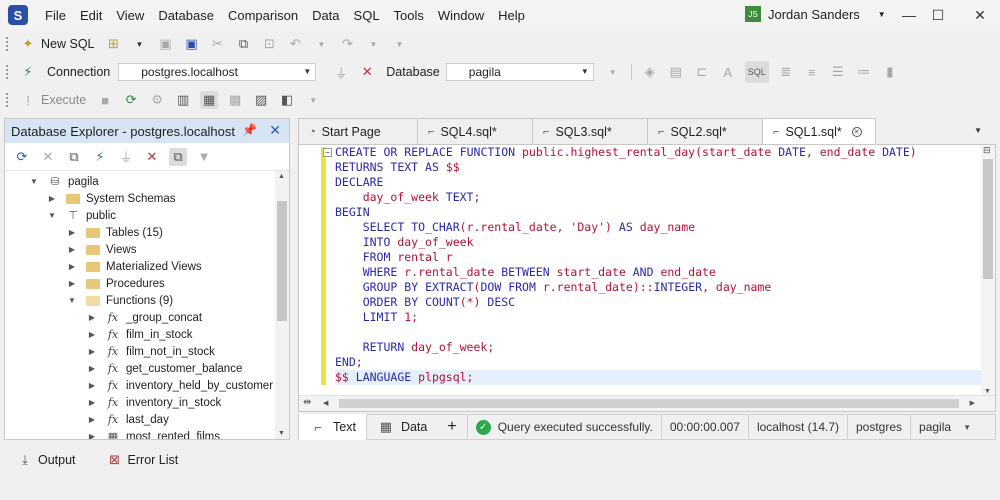 This screenshot has height=500, width=1000. What do you see at coordinates (864, 72) in the screenshot?
I see `word-wrap-icon: ≔` at bounding box center [864, 72].